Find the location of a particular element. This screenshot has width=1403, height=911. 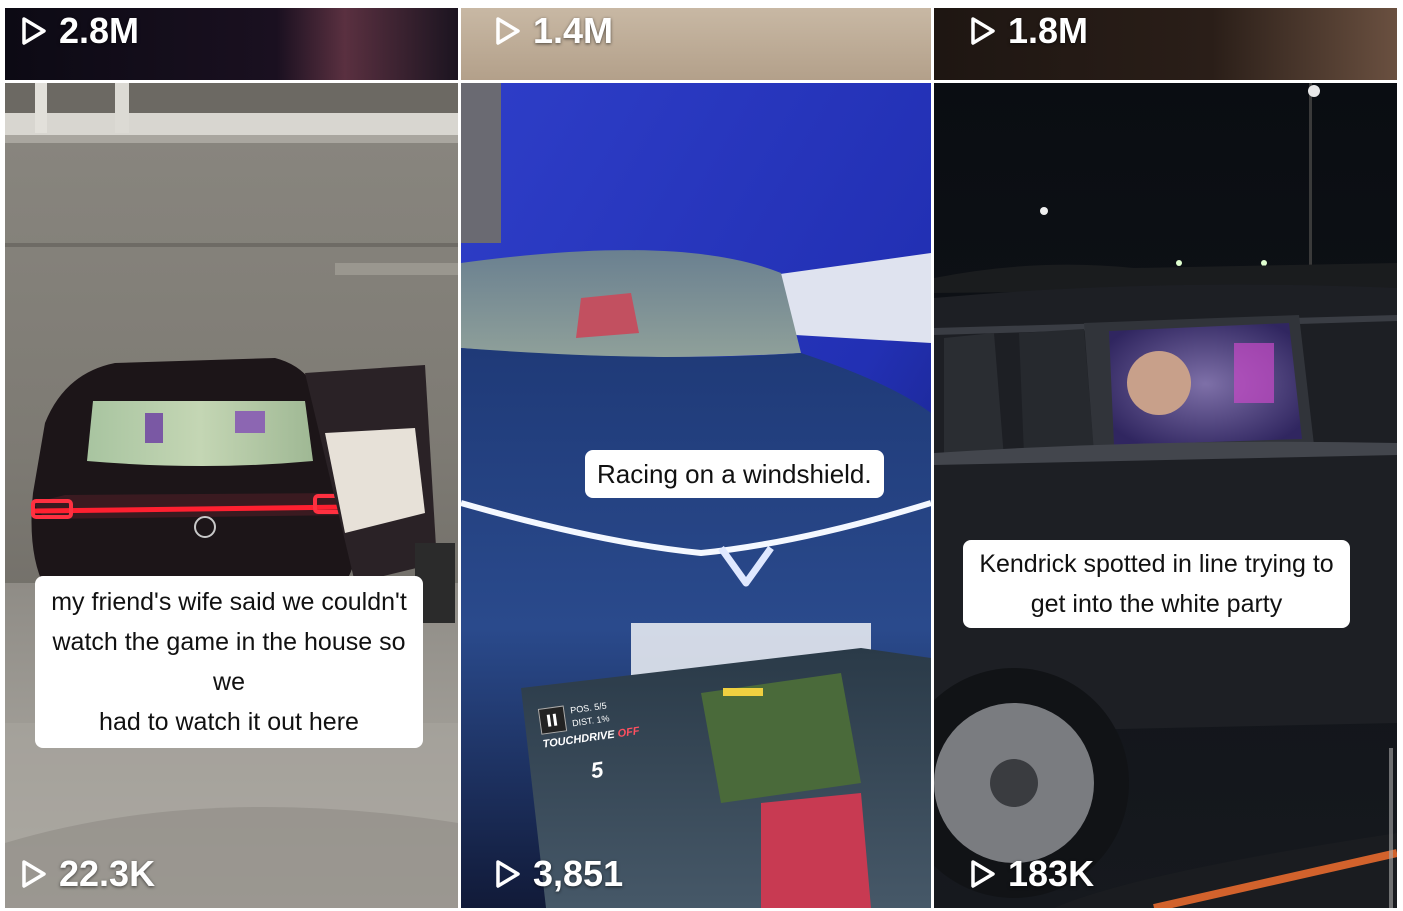

caption-line: get into the white party is located at coordinates (1156, 604).